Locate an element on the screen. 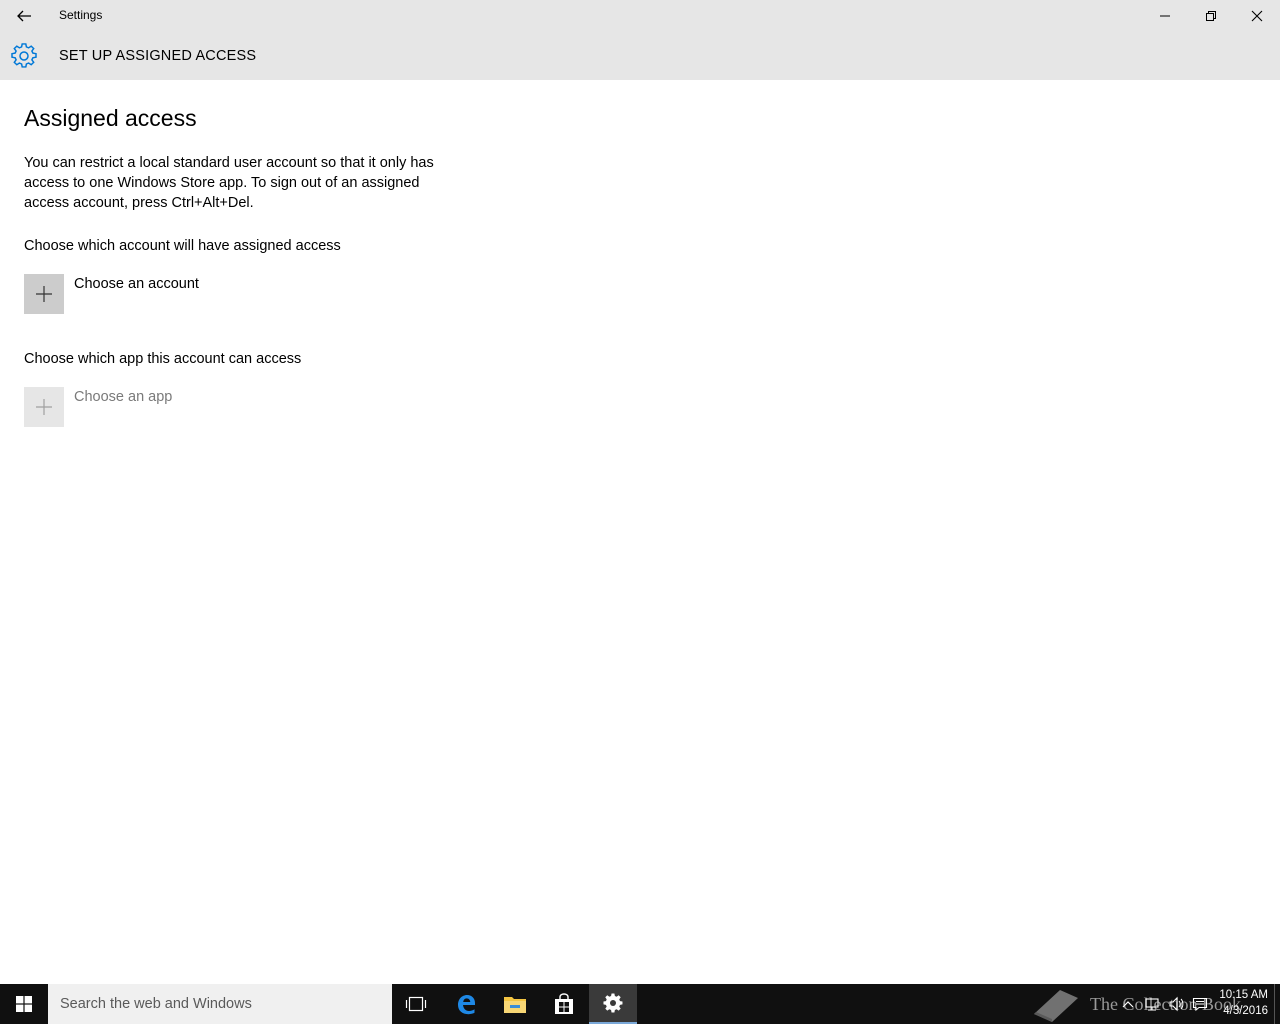  back-arrow-icon is located at coordinates (24, 16).